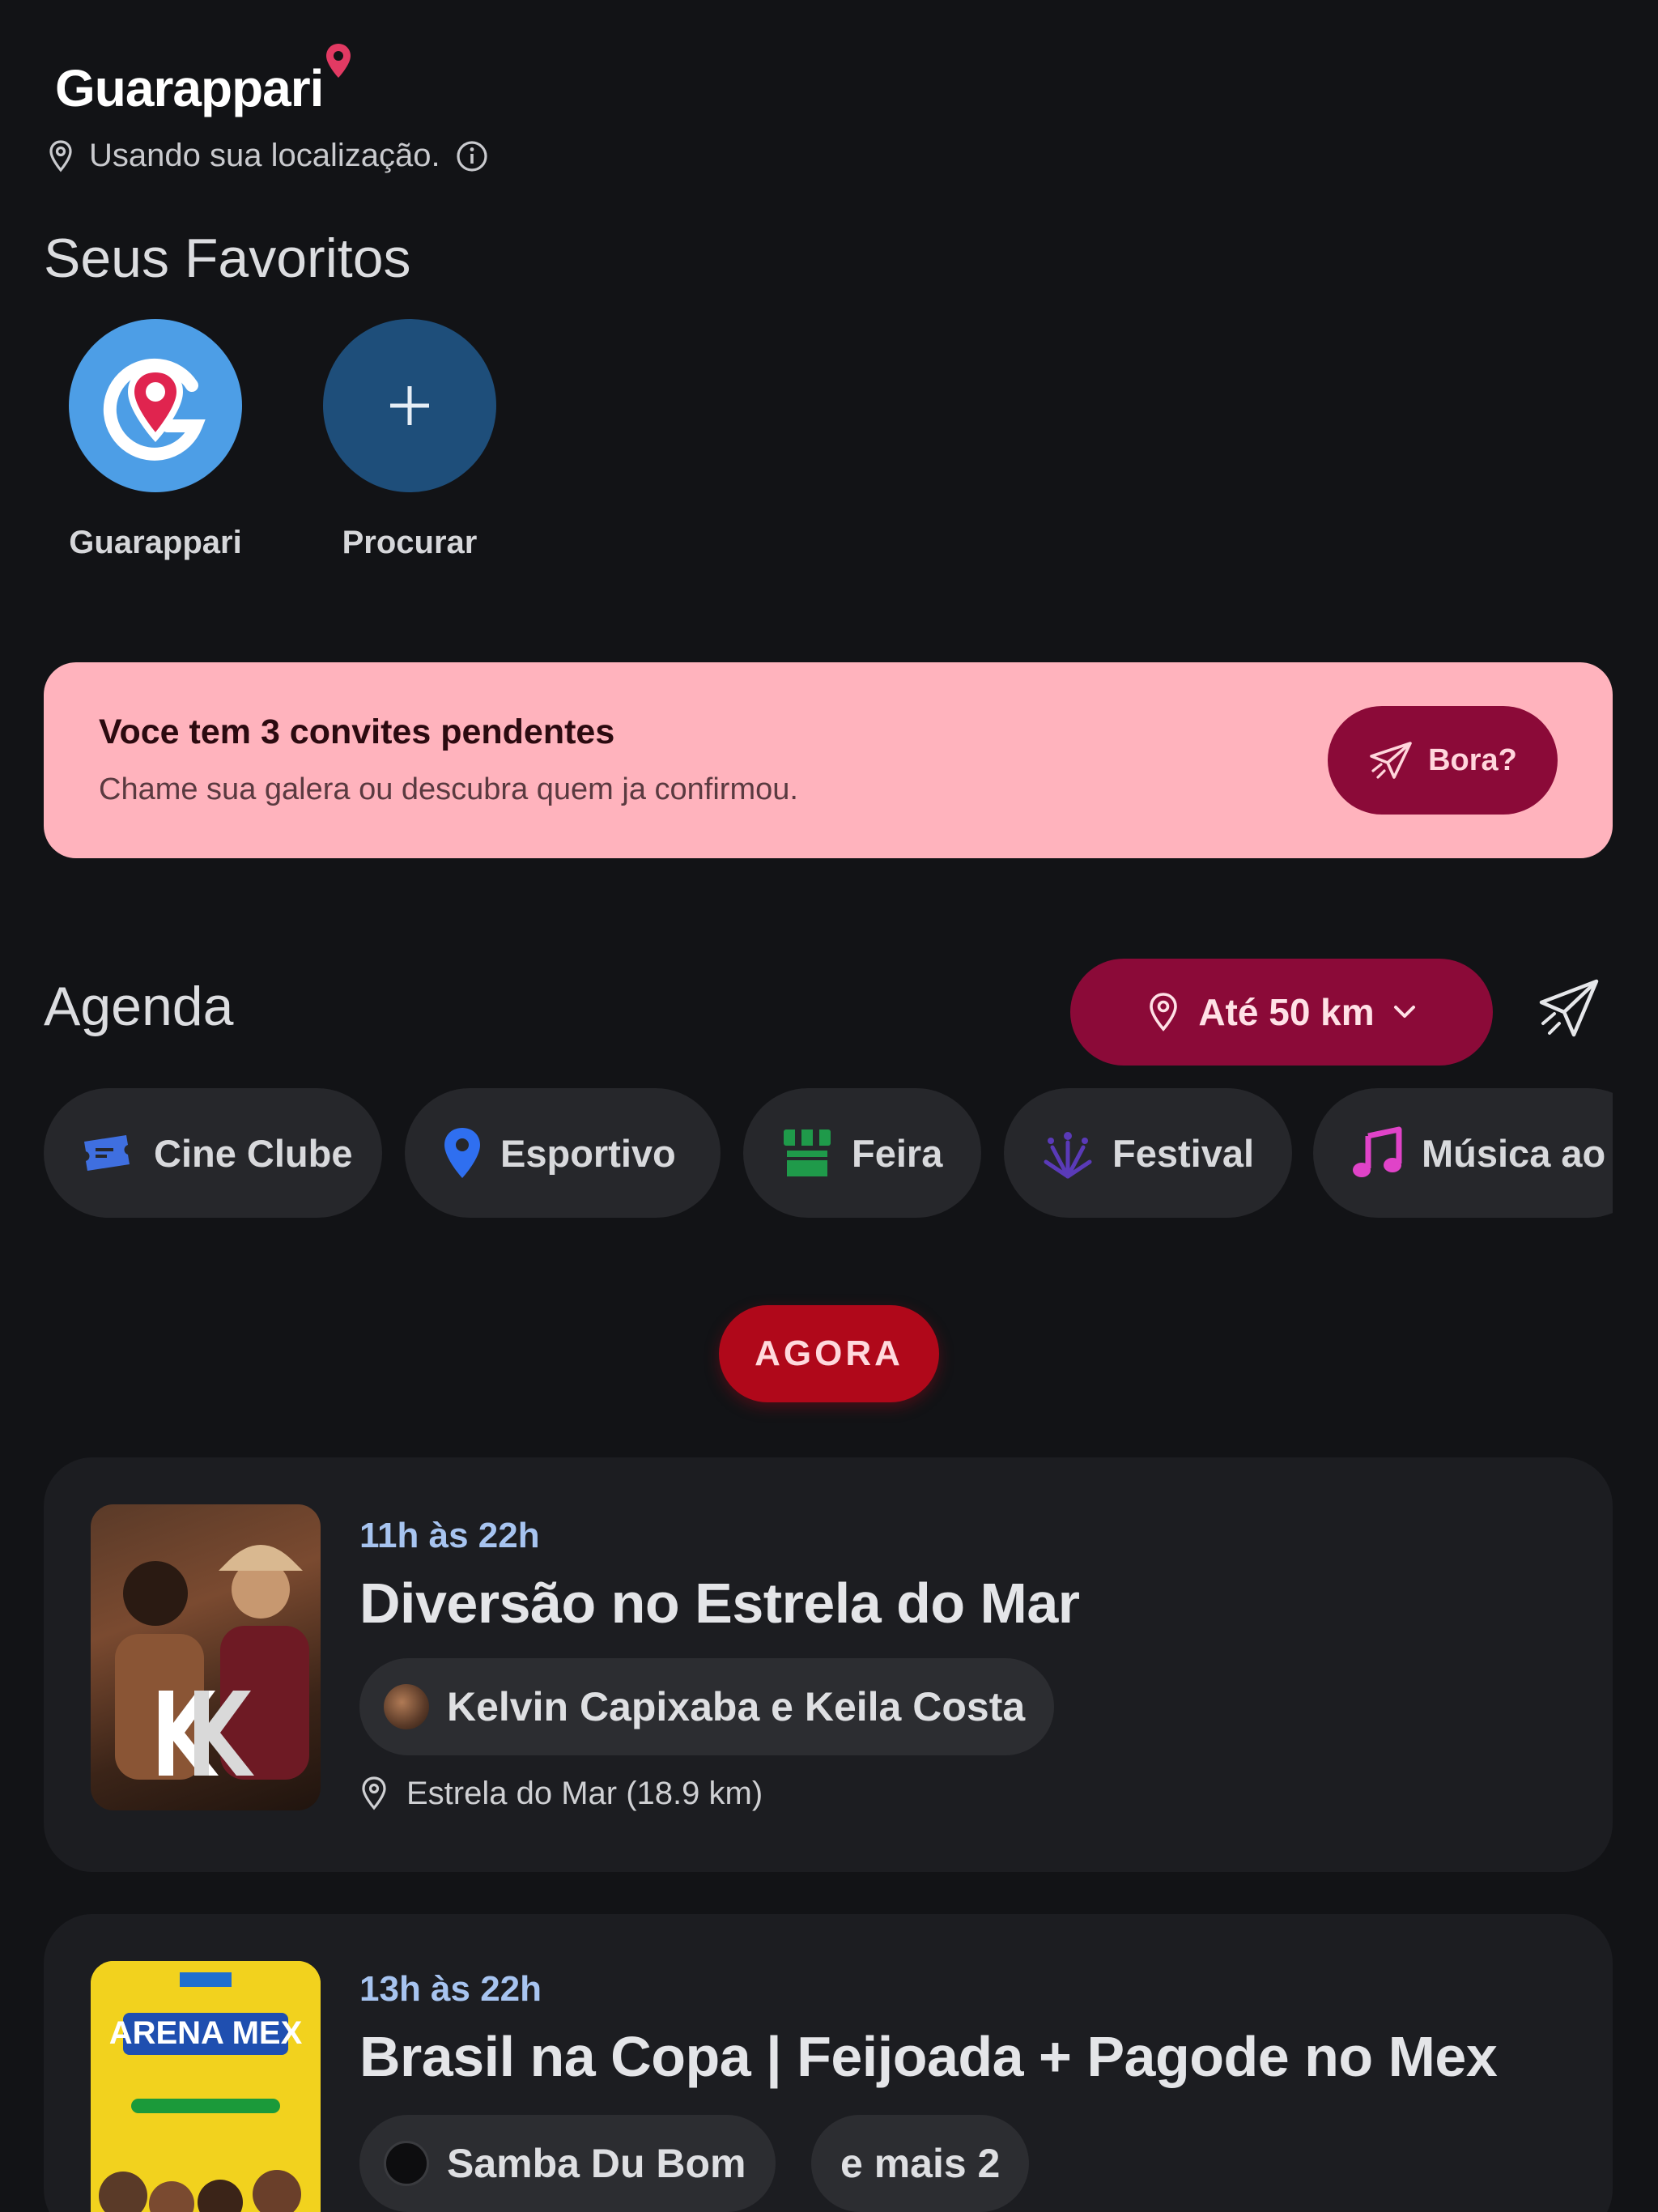 Image resolution: width=1658 pixels, height=2212 pixels. What do you see at coordinates (1472, 760) in the screenshot?
I see `bora-label: Bora?` at bounding box center [1472, 760].